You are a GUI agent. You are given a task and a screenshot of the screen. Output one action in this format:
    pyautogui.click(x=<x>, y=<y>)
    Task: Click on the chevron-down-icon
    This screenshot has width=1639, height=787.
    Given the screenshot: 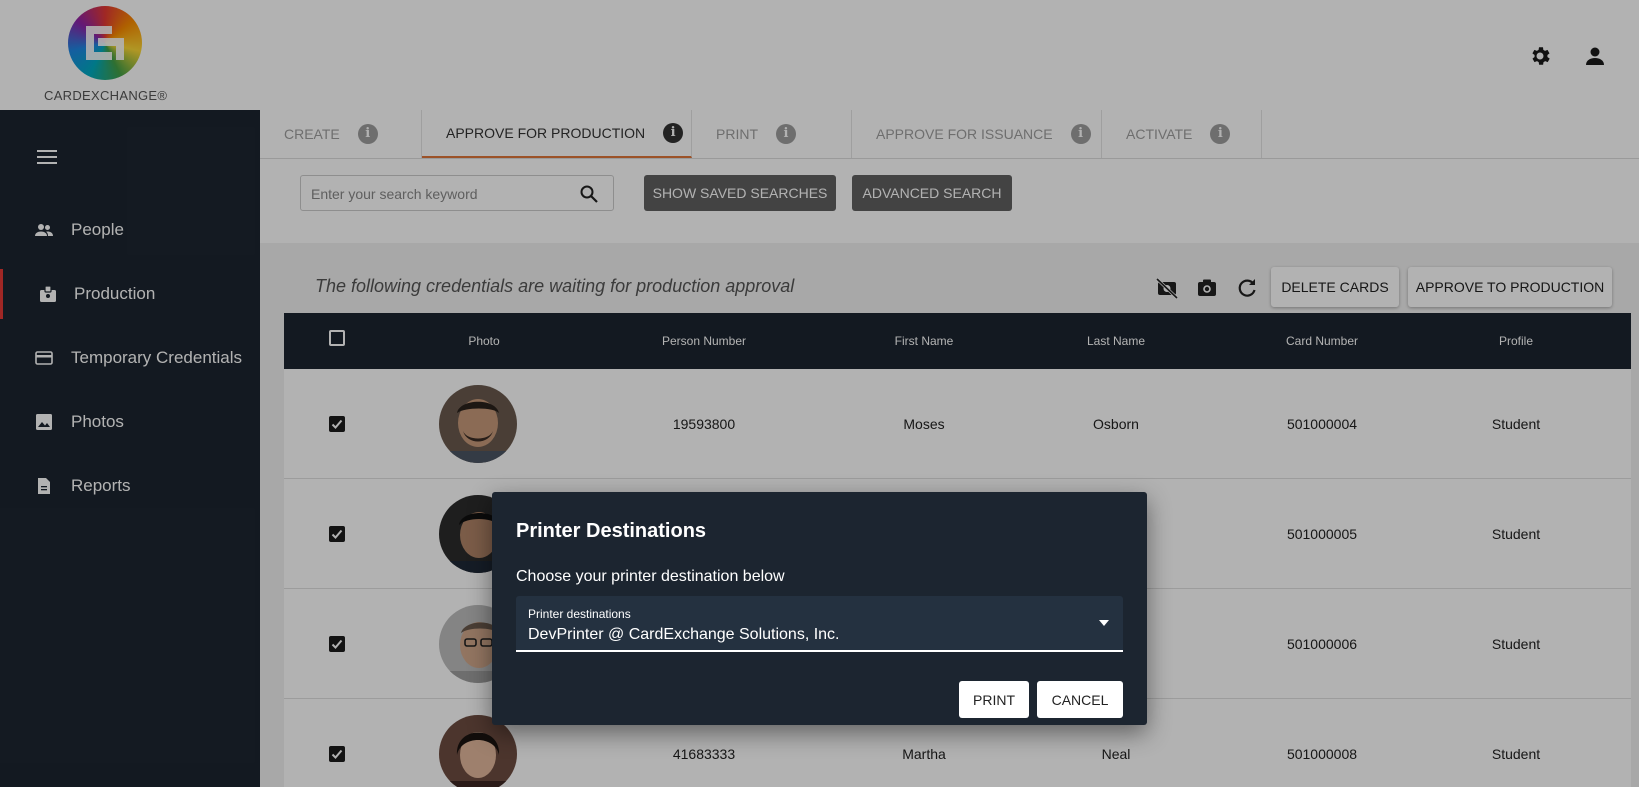 What is the action you would take?
    pyautogui.click(x=1104, y=623)
    